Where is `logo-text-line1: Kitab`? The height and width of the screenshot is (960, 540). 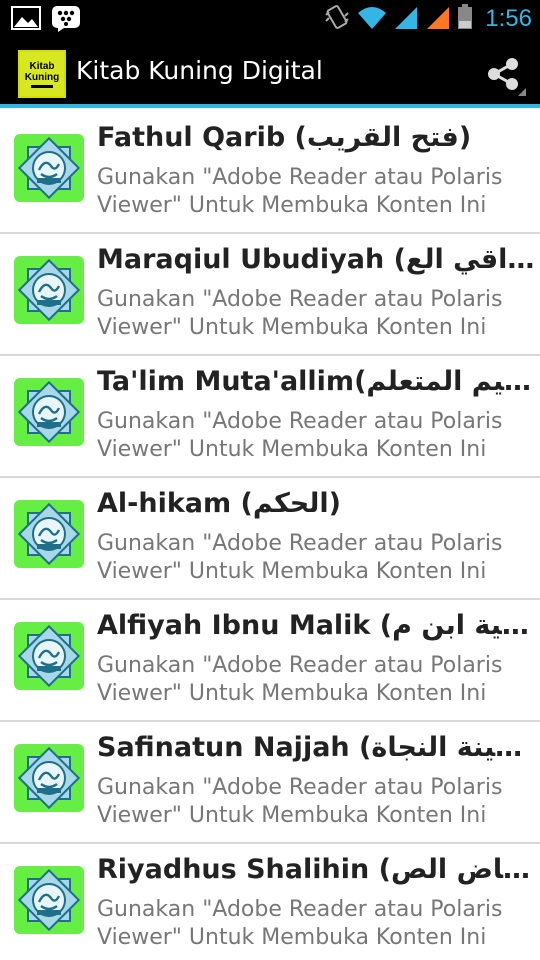 logo-text-line1: Kitab is located at coordinates (42, 66).